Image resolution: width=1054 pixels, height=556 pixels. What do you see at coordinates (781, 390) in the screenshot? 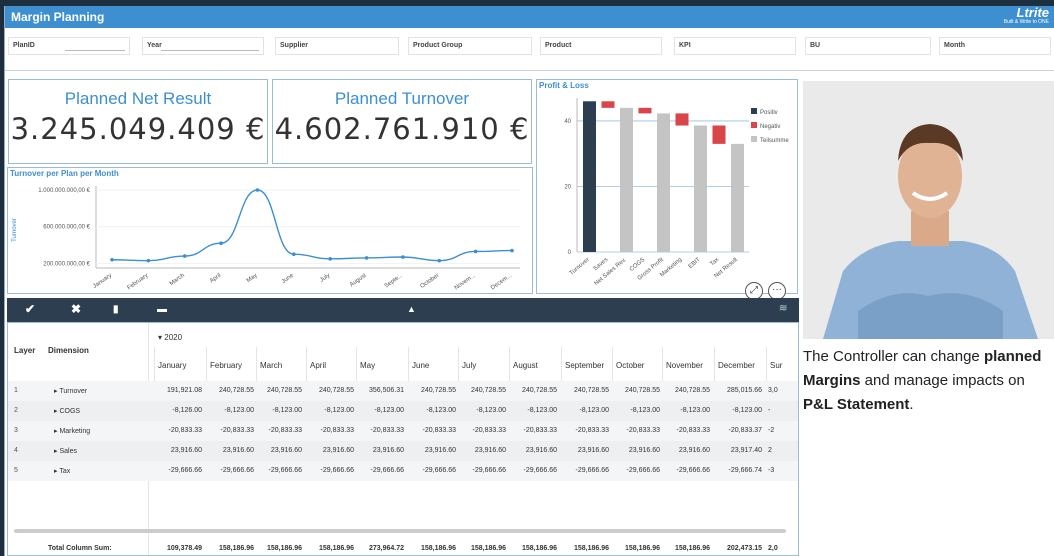
I see `value-cell: 3,0` at bounding box center [781, 390].